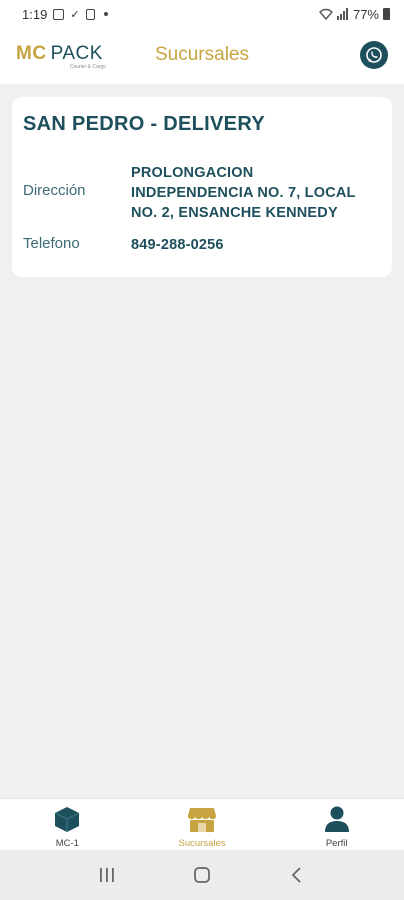  I want to click on nav-label-mc1: MC-1, so click(67, 843).